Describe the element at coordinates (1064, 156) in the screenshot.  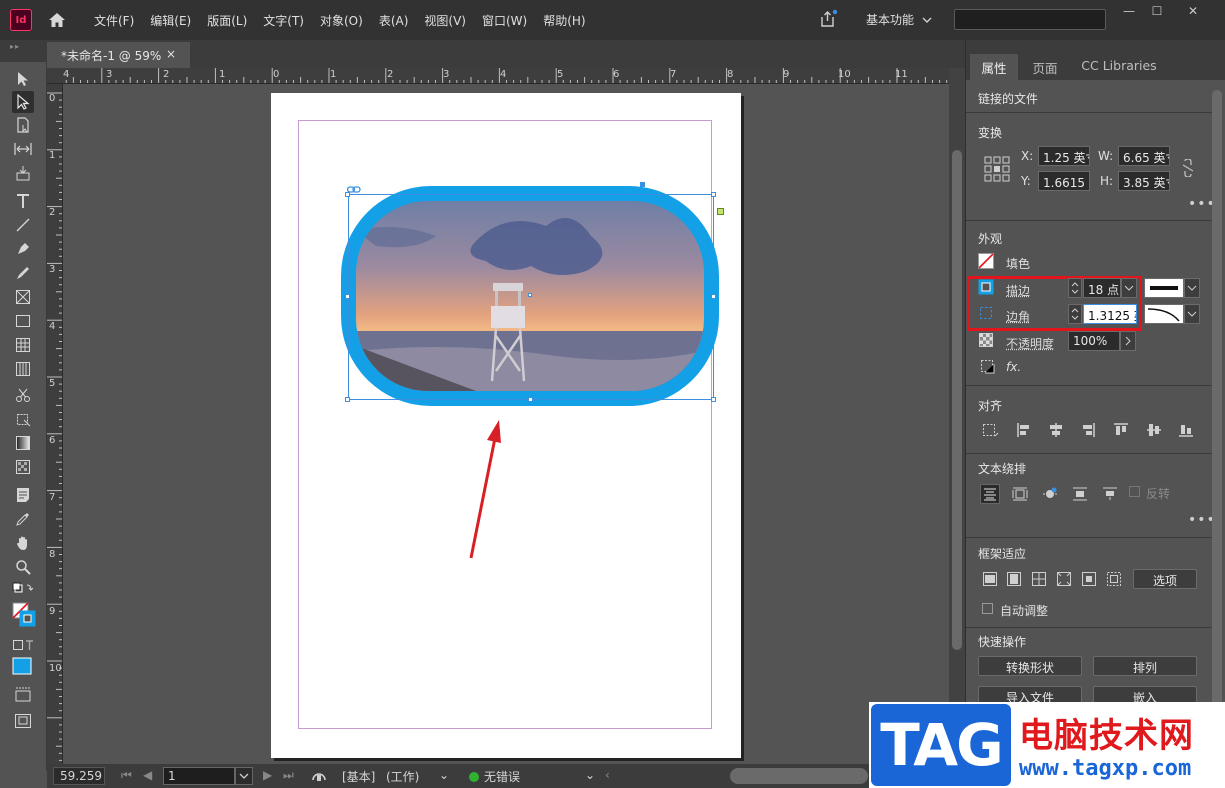
I see `x-position-field: 1.25 英寸` at that location.